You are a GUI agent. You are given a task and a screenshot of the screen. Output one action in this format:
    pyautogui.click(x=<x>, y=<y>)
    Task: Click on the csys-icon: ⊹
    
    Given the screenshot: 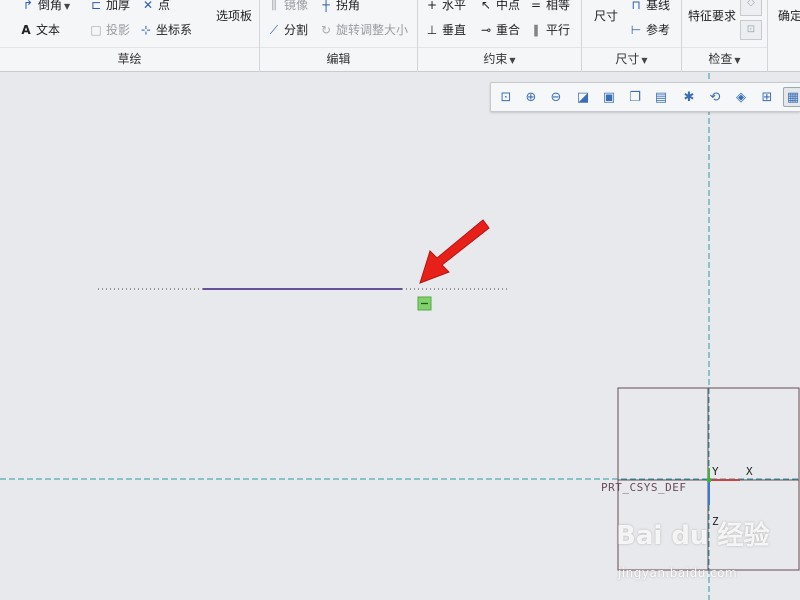 What is the action you would take?
    pyautogui.click(x=146, y=30)
    